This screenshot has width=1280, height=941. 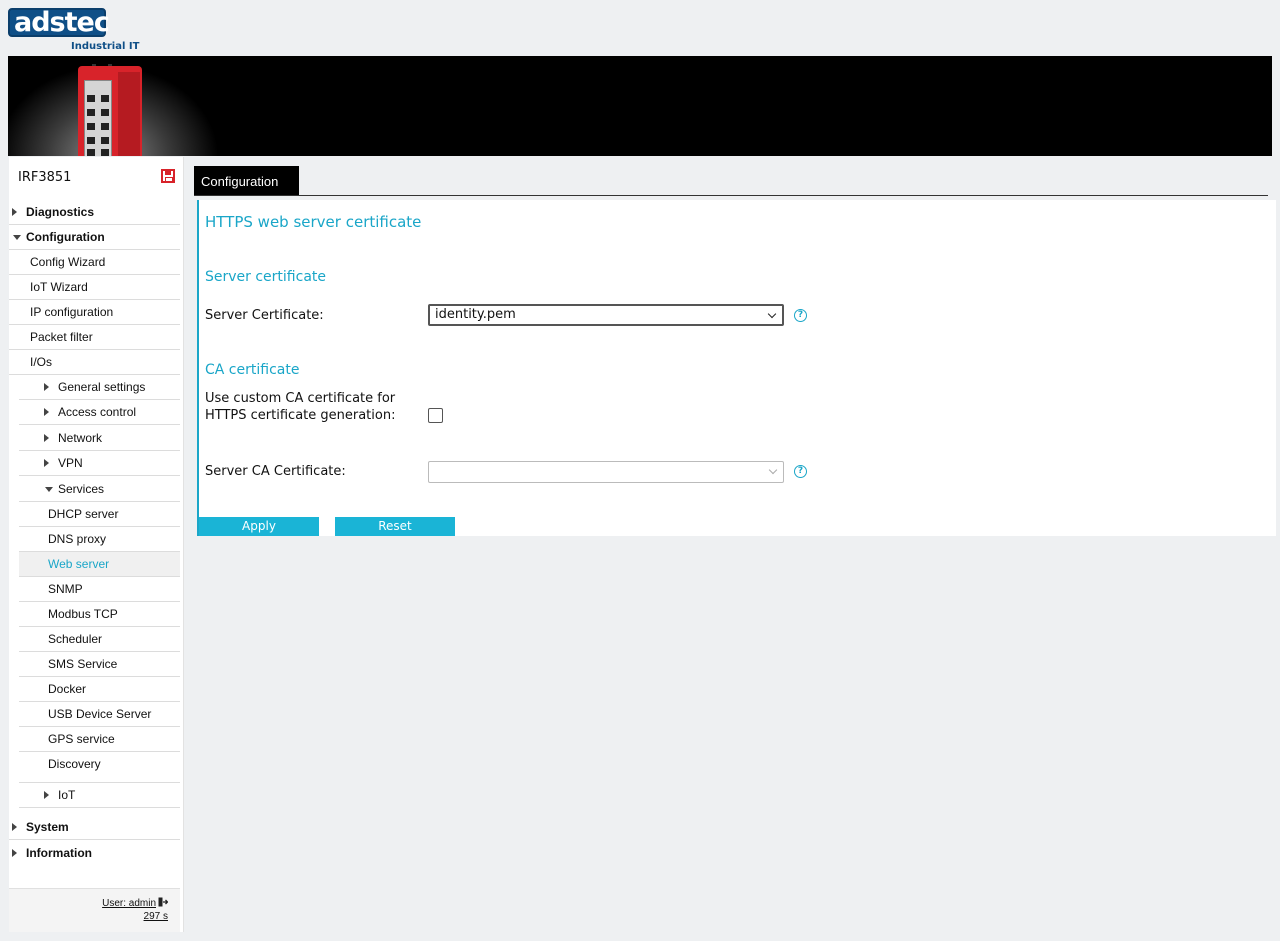 I want to click on sidebar-item-gps-service: GPS service, so click(x=99, y=739).